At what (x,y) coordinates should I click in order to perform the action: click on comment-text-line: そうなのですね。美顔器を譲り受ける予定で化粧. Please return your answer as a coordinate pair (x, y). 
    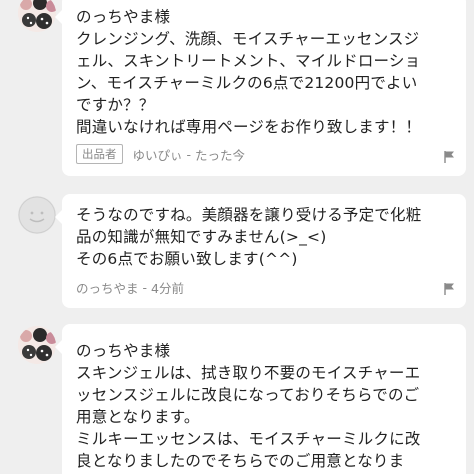
    Looking at the image, I should click on (249, 215).